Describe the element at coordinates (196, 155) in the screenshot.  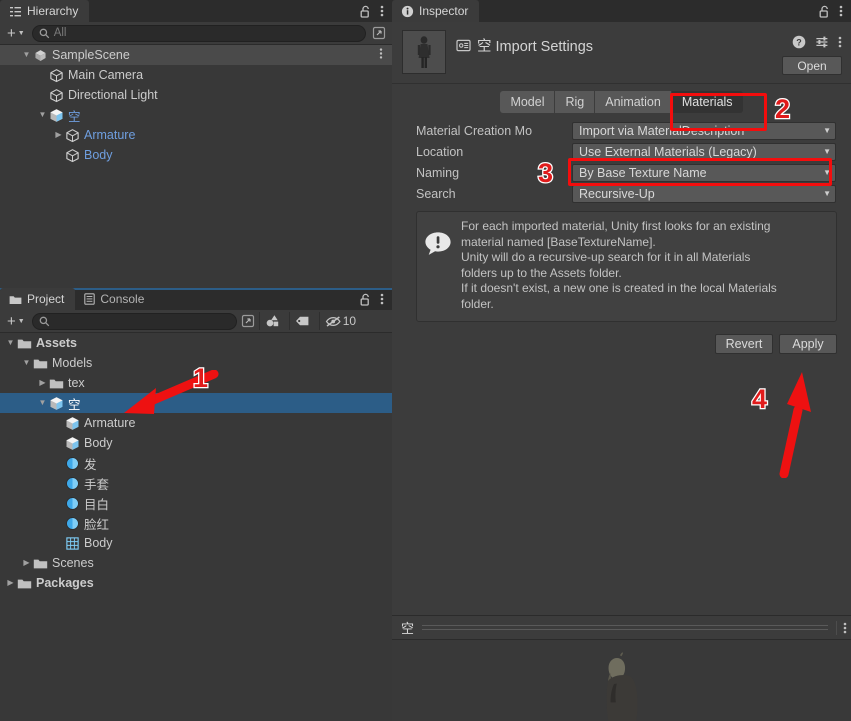
I see `hierarchy-tree-item: Body` at that location.